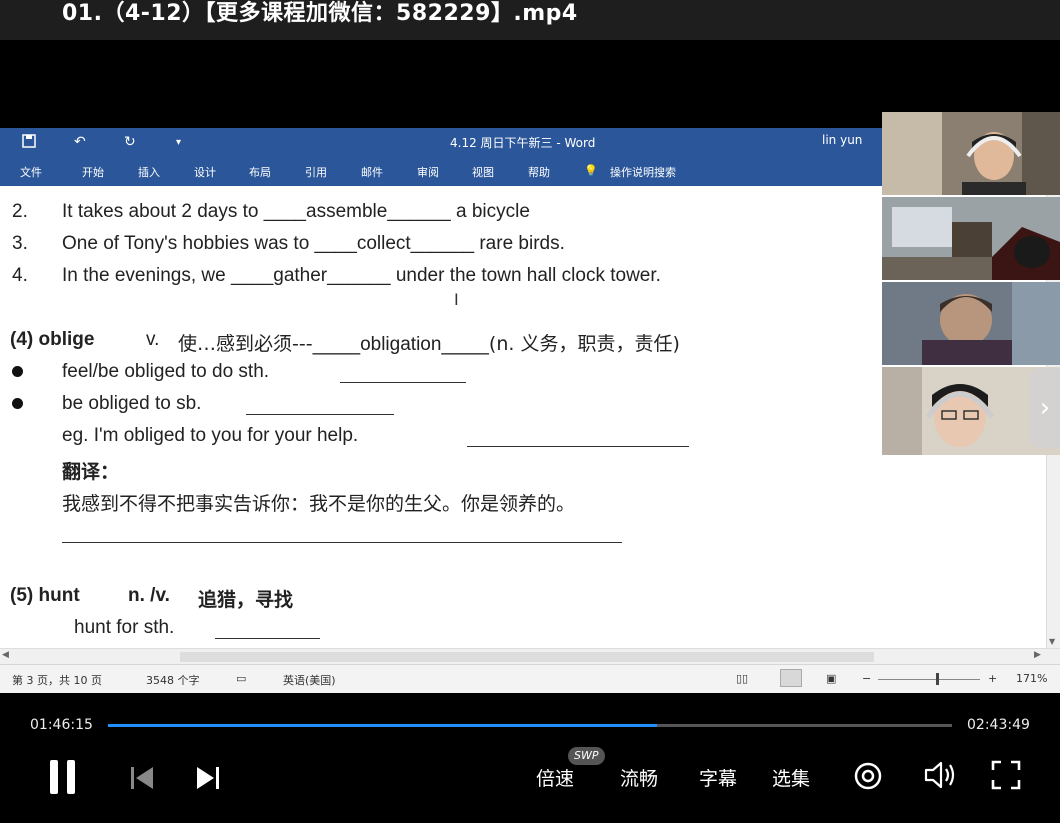  Describe the element at coordinates (29, 143) in the screenshot. I see `save-icon` at that location.